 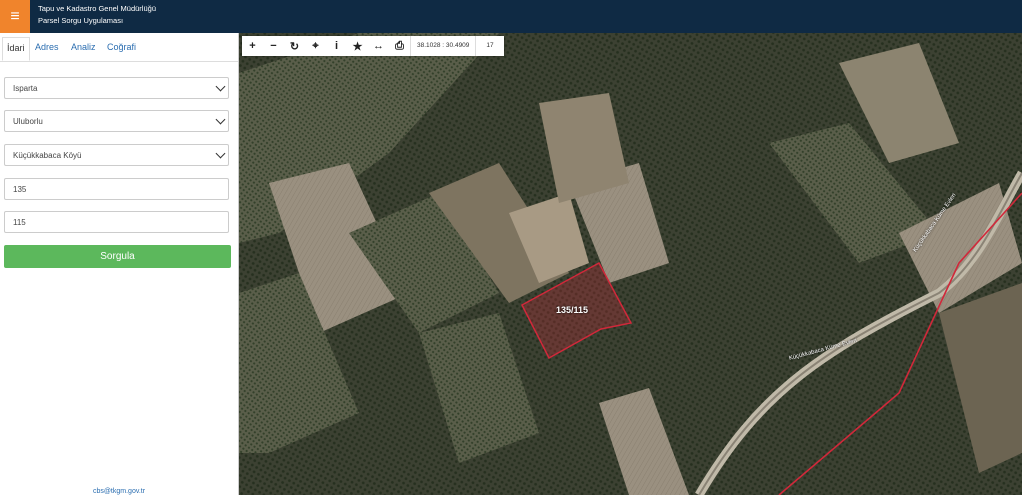 I want to click on print-icon: ⎙, so click(x=399, y=46).